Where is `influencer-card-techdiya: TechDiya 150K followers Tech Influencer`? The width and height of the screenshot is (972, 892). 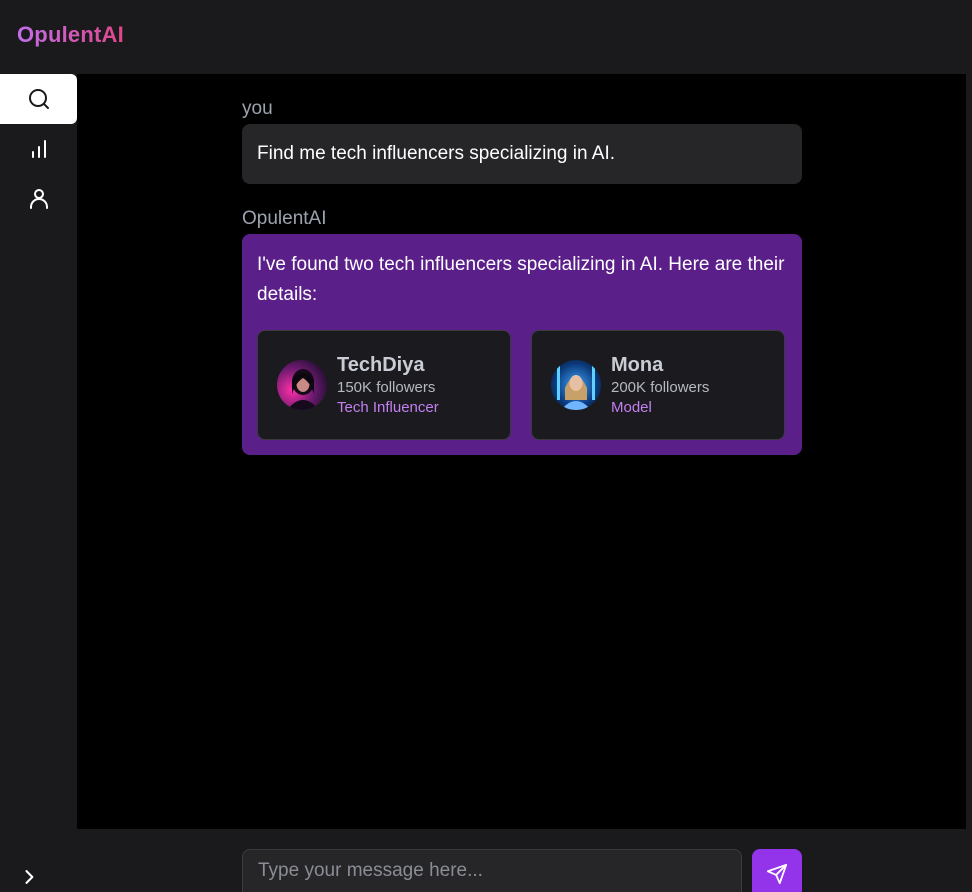 influencer-card-techdiya: TechDiya 150K followers Tech Influencer is located at coordinates (384, 385).